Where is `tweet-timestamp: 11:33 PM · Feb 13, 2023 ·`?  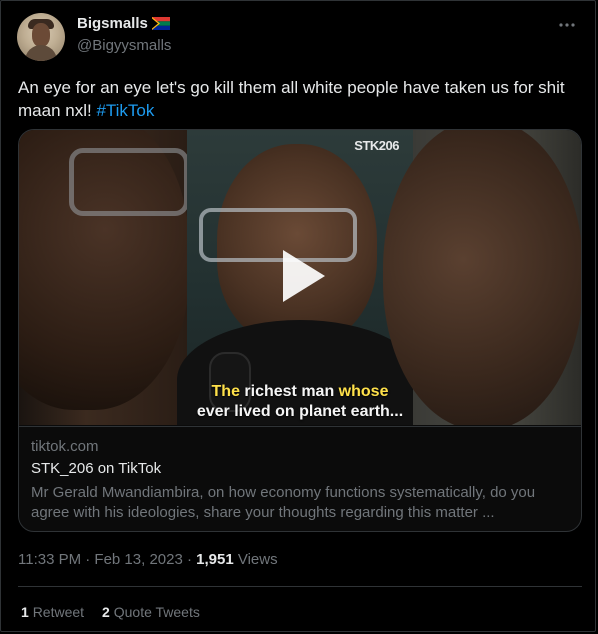
tweet-timestamp: 11:33 PM · Feb 13, 2023 · is located at coordinates (107, 559).